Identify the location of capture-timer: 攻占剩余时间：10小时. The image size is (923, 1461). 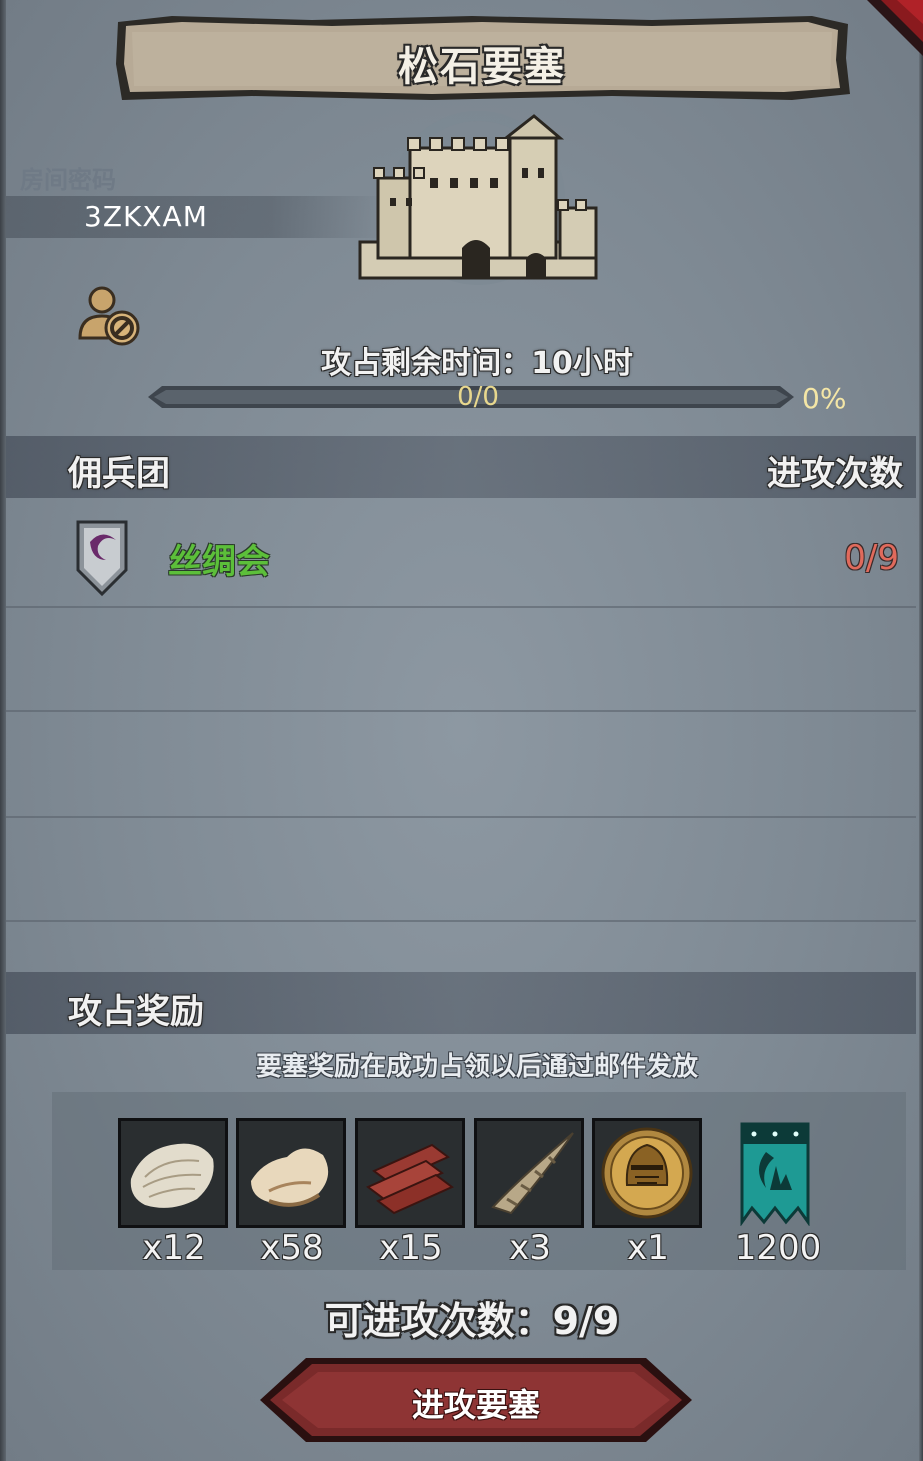
(477, 363).